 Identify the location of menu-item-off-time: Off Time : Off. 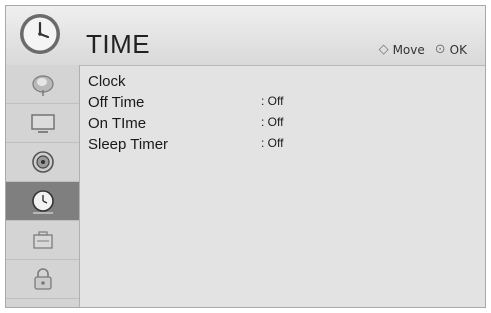
(281, 100).